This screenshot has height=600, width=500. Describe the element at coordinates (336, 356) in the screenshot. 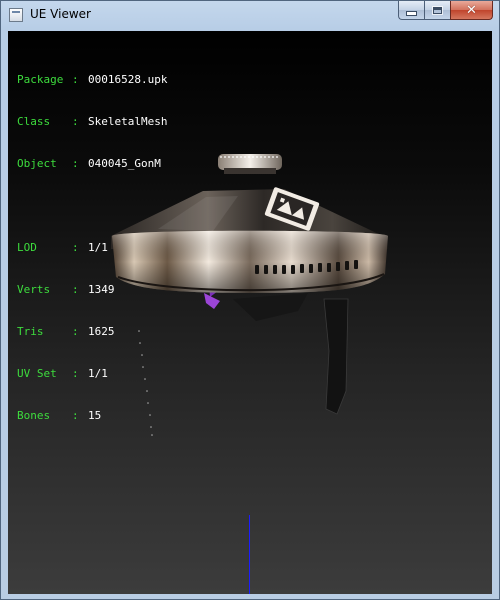

I see `hanging-strap` at that location.